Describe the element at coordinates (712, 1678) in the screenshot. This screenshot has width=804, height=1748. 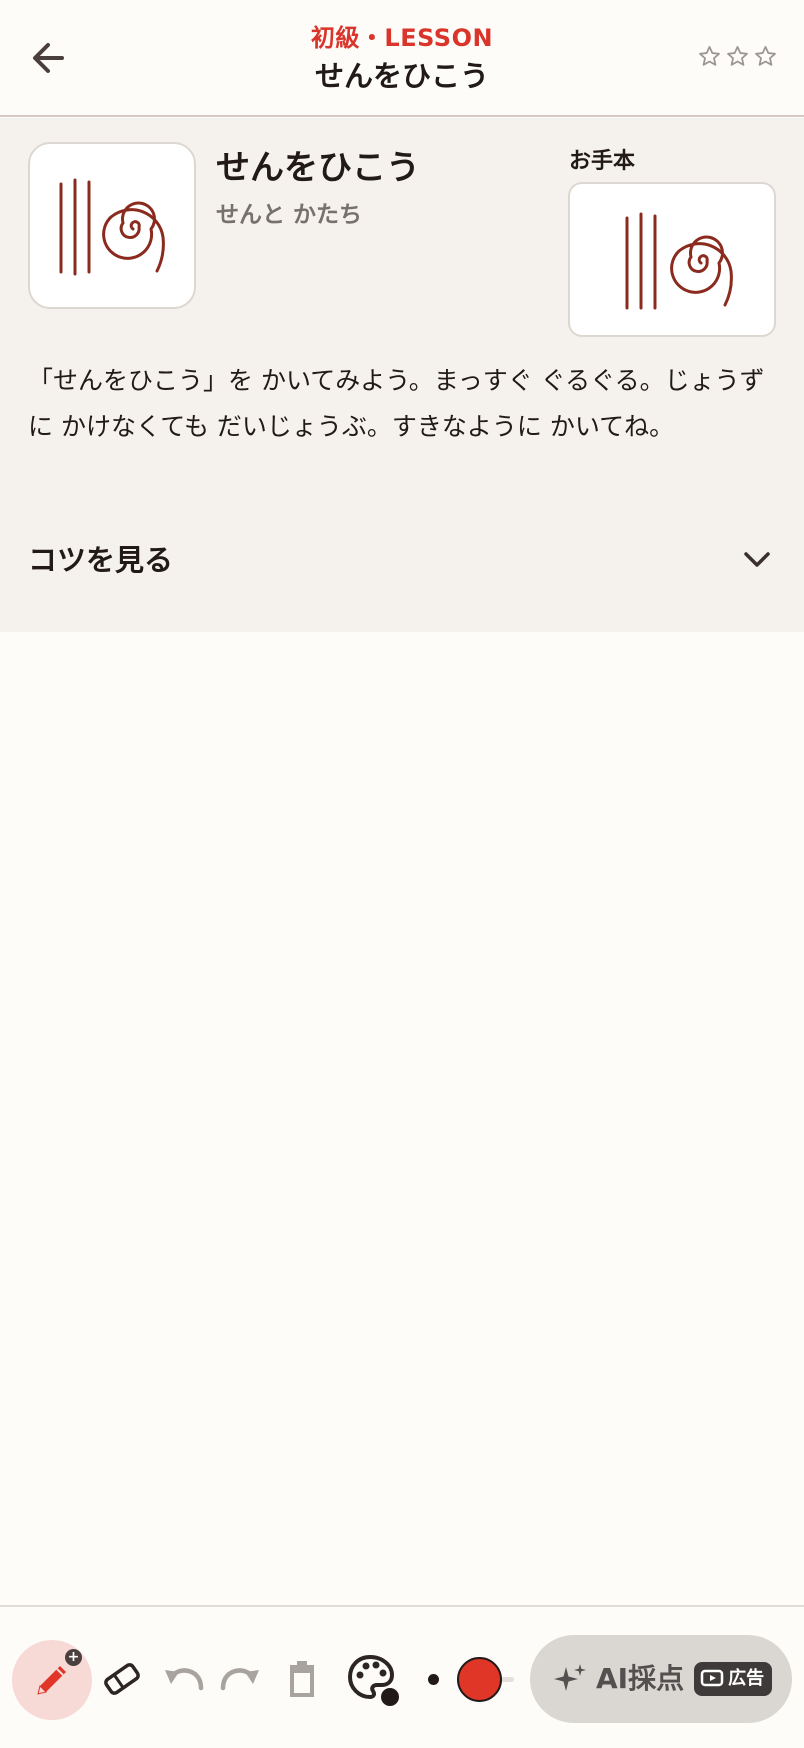
I see `video-ad-icon` at that location.